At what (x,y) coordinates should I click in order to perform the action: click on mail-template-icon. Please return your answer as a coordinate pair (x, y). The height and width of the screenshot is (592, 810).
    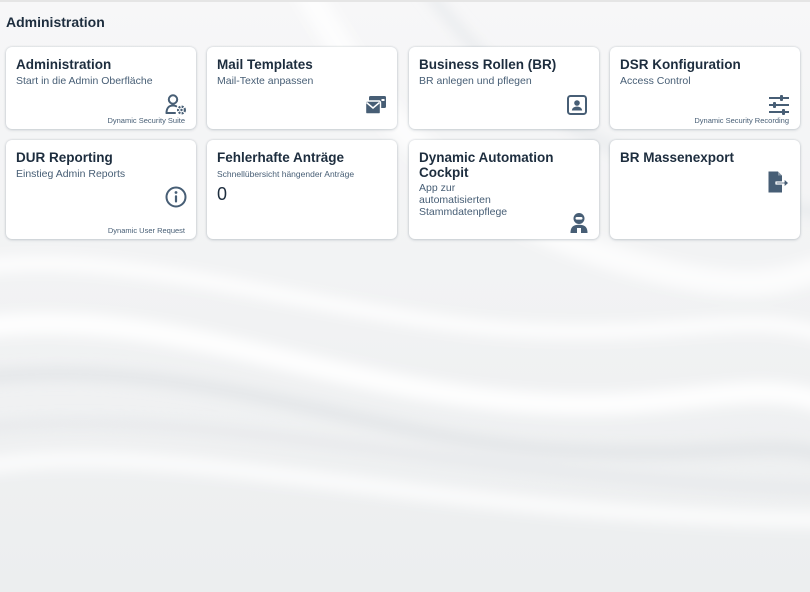
    Looking at the image, I should click on (375, 105).